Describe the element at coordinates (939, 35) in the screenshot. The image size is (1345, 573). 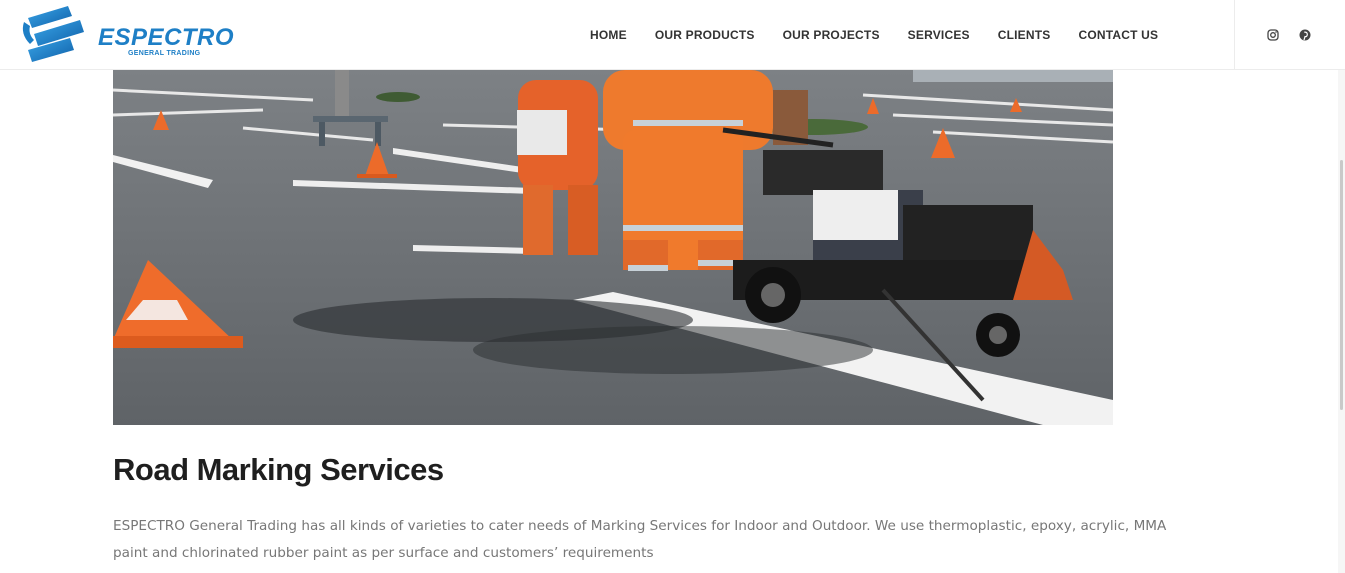
I see `nav-services: SERVICES` at that location.